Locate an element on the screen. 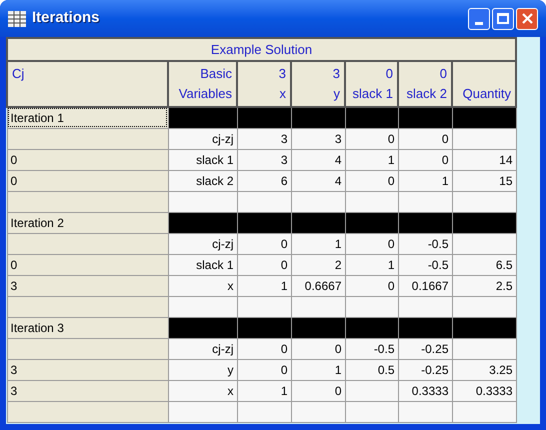  table-cell: slack 2 is located at coordinates (202, 180).